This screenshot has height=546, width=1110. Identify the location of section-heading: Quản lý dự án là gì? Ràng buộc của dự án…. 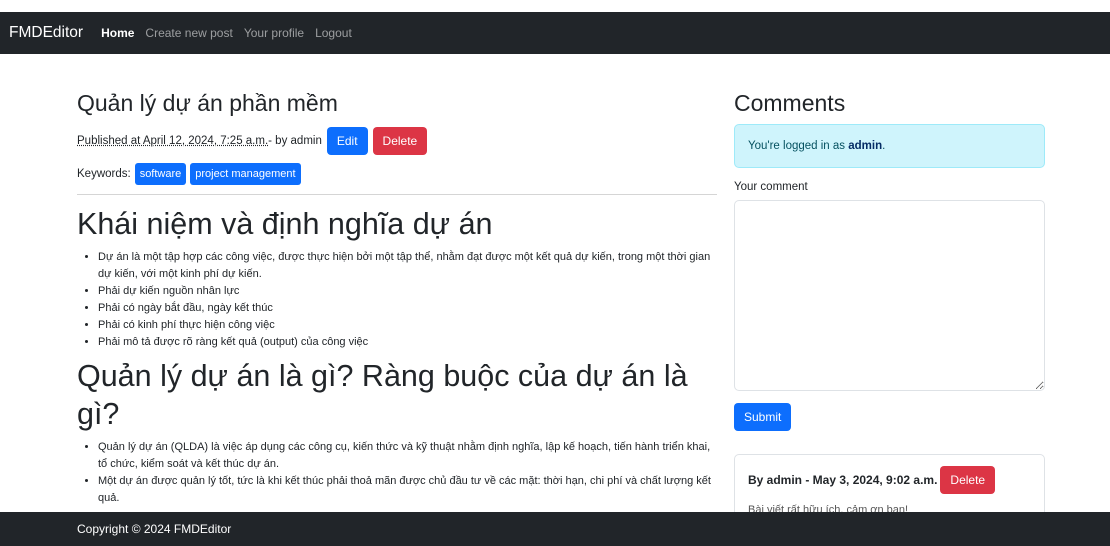
(382, 394).